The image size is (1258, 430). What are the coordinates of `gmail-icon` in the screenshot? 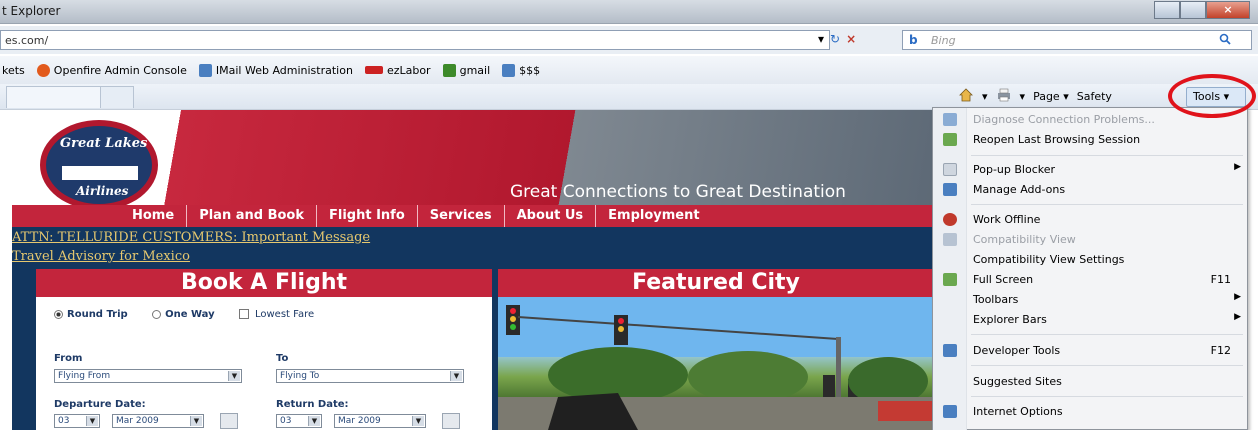 It's located at (449, 70).